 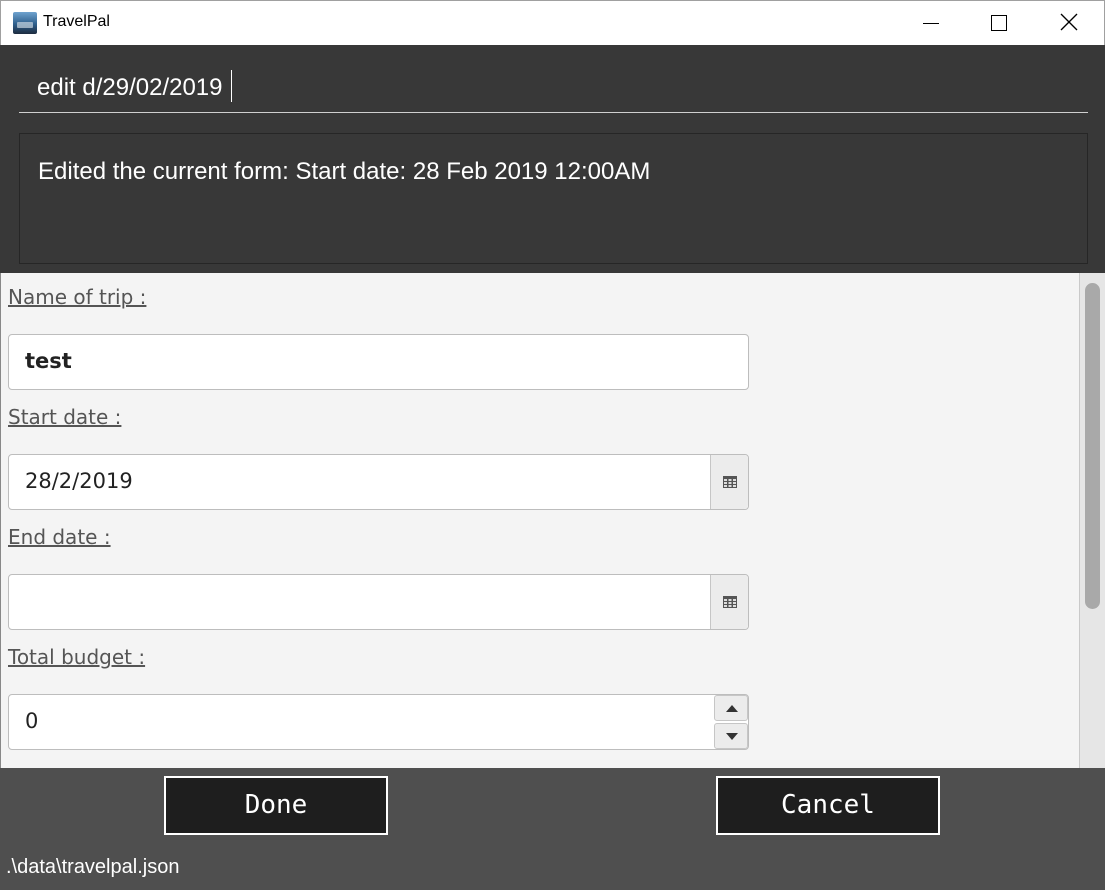 I want to click on total-budget-value: 0, so click(x=32, y=721).